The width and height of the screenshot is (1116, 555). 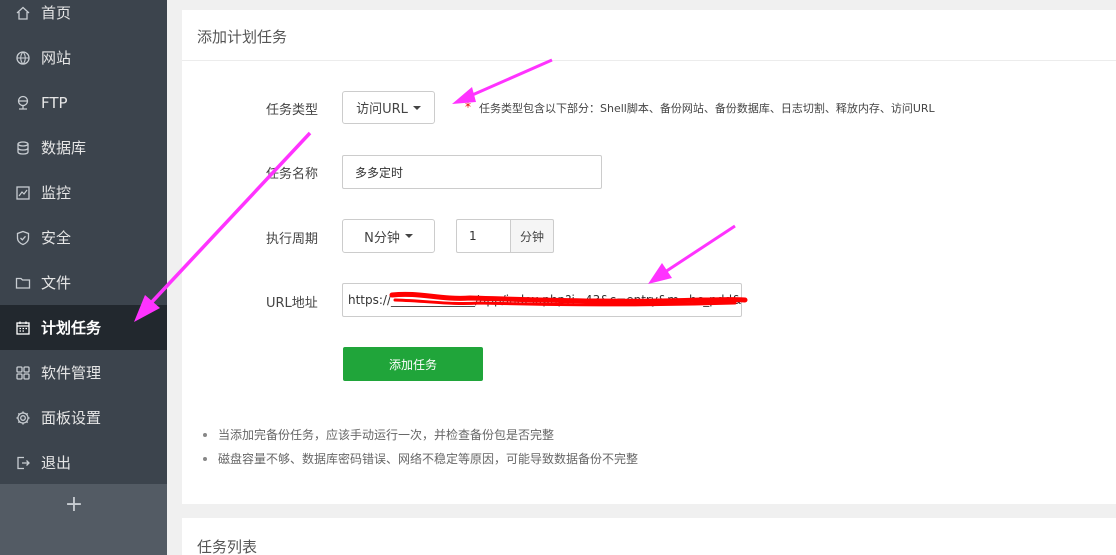 I want to click on task-list-panel: 任务列表, so click(x=649, y=536).